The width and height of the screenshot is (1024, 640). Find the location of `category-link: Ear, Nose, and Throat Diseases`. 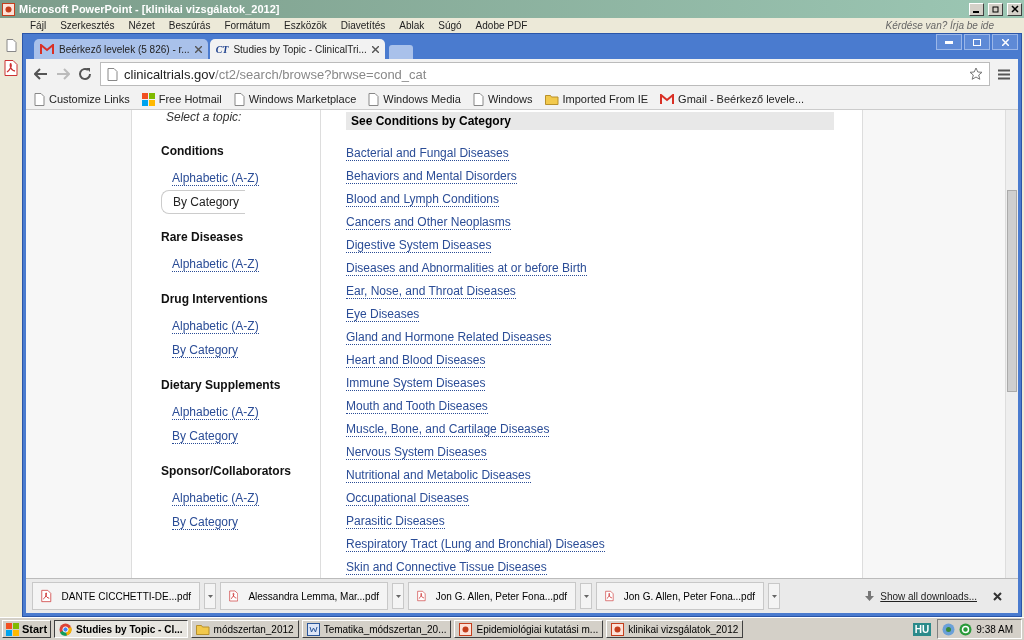

category-link: Ear, Nose, and Throat Diseases is located at coordinates (431, 291).